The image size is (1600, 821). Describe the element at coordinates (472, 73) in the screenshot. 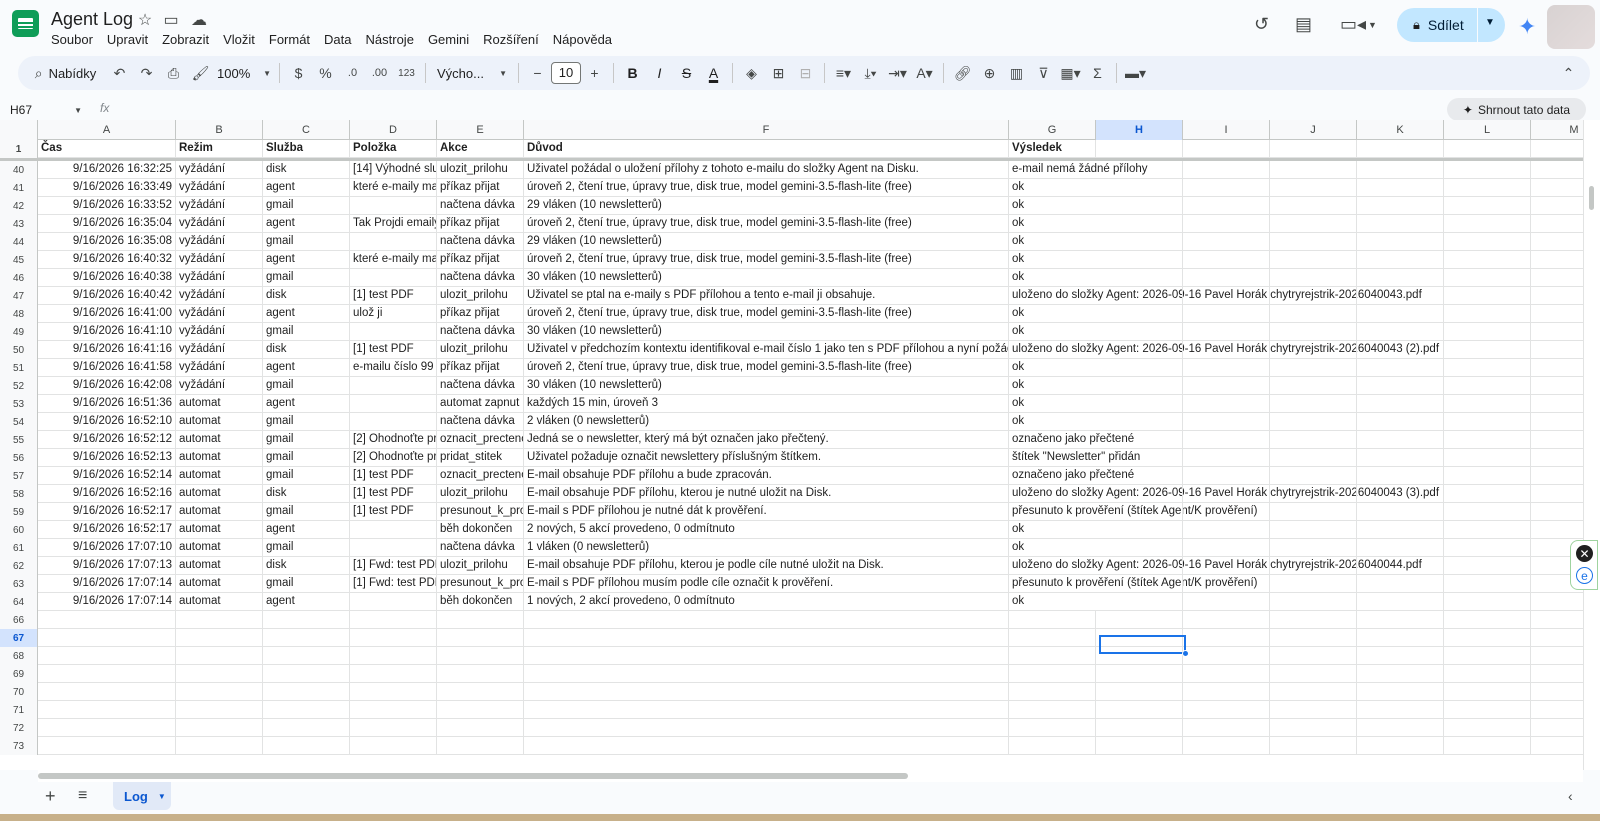

I see `font-family-select: Výcho... ▼` at that location.